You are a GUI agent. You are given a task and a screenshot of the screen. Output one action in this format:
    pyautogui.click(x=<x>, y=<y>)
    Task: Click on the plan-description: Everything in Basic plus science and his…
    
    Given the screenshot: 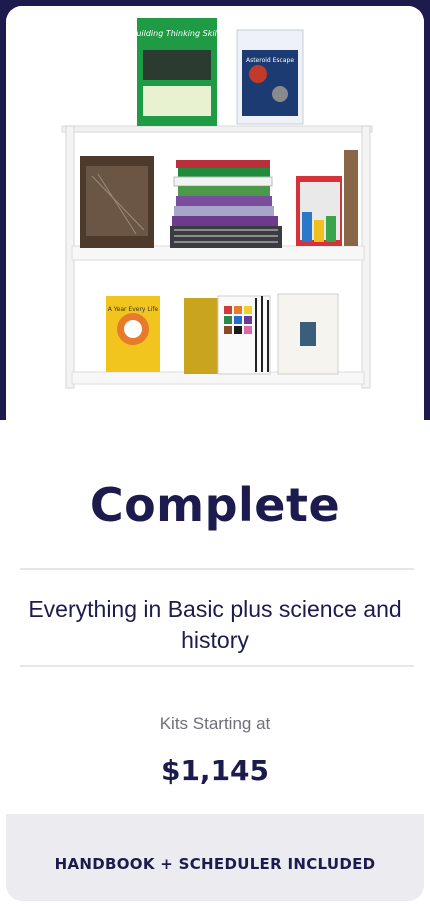 What is the action you would take?
    pyautogui.click(x=215, y=624)
    